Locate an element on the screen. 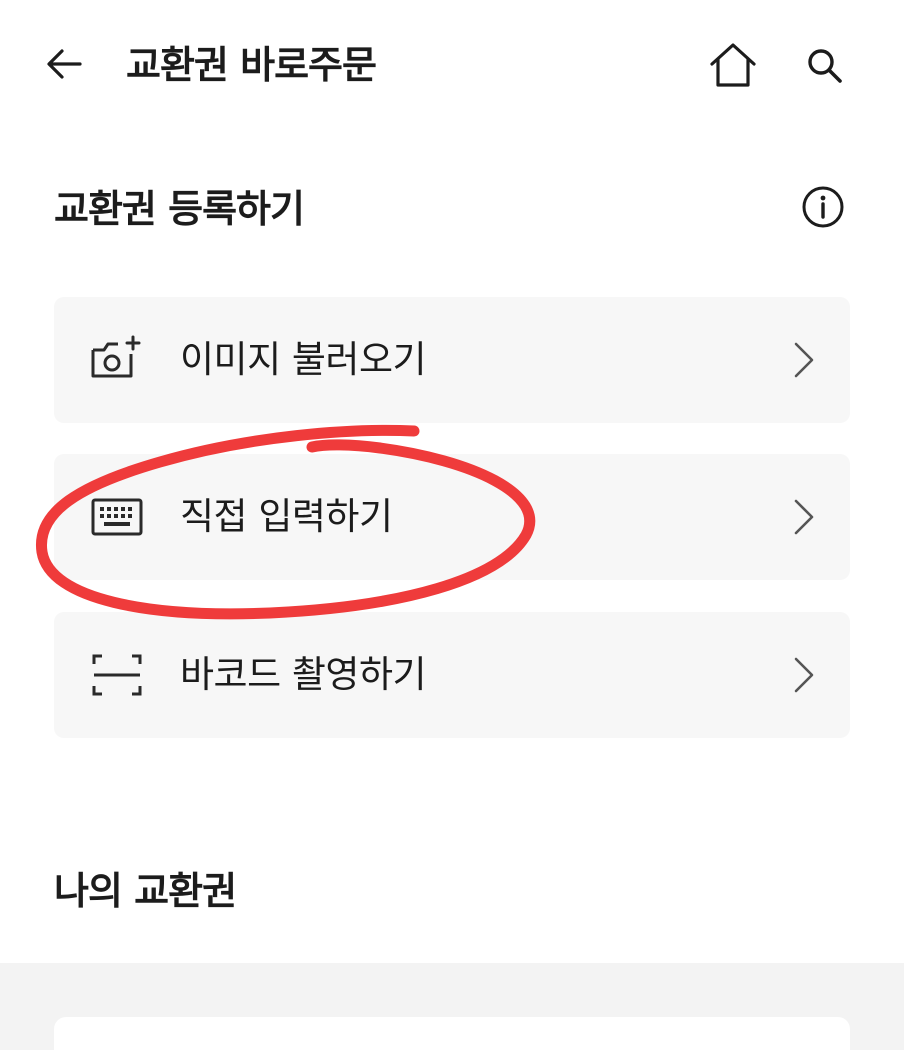 This screenshot has width=904, height=1050. info-button is located at coordinates (823, 207).